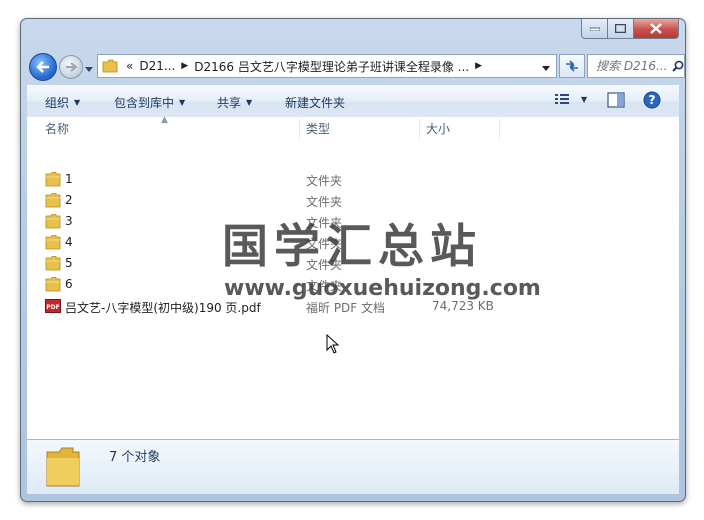 The height and width of the screenshot is (520, 704). What do you see at coordinates (57, 129) in the screenshot?
I see `column-name: 名称` at bounding box center [57, 129].